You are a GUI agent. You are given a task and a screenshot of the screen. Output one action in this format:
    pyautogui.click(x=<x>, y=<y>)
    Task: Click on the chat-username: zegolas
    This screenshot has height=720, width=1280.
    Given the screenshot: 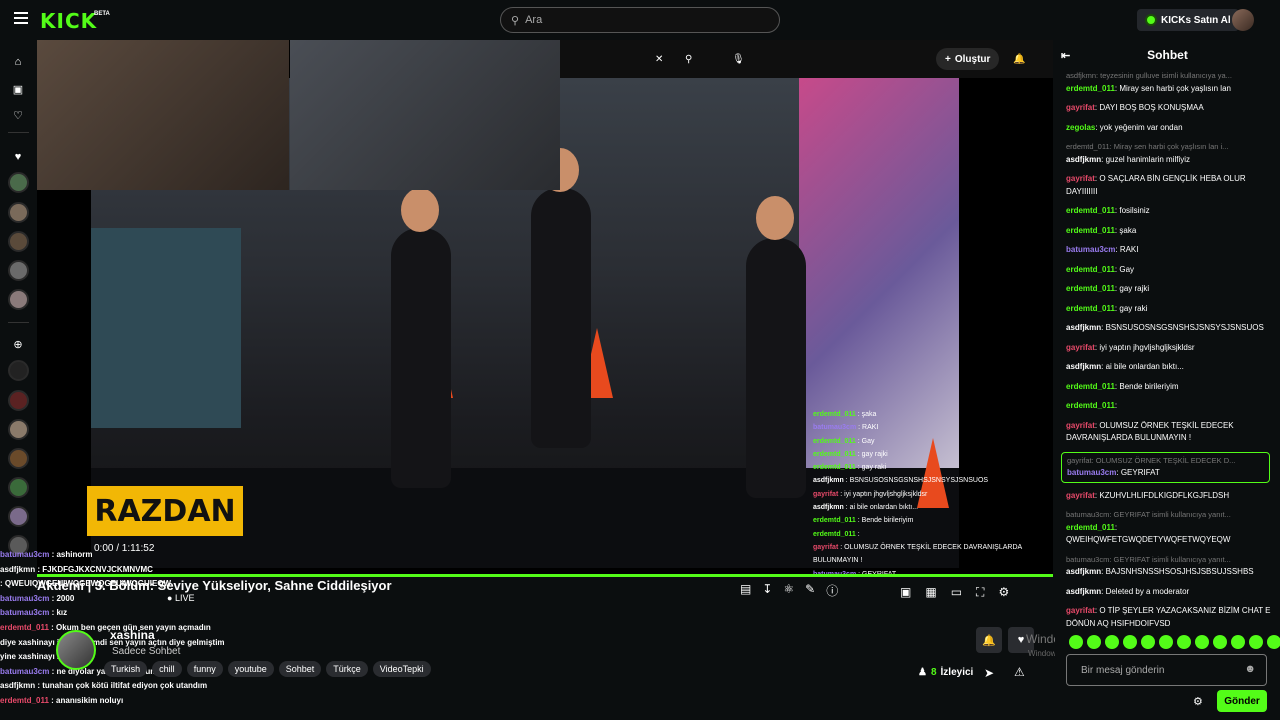 What is the action you would take?
    pyautogui.click(x=1080, y=127)
    